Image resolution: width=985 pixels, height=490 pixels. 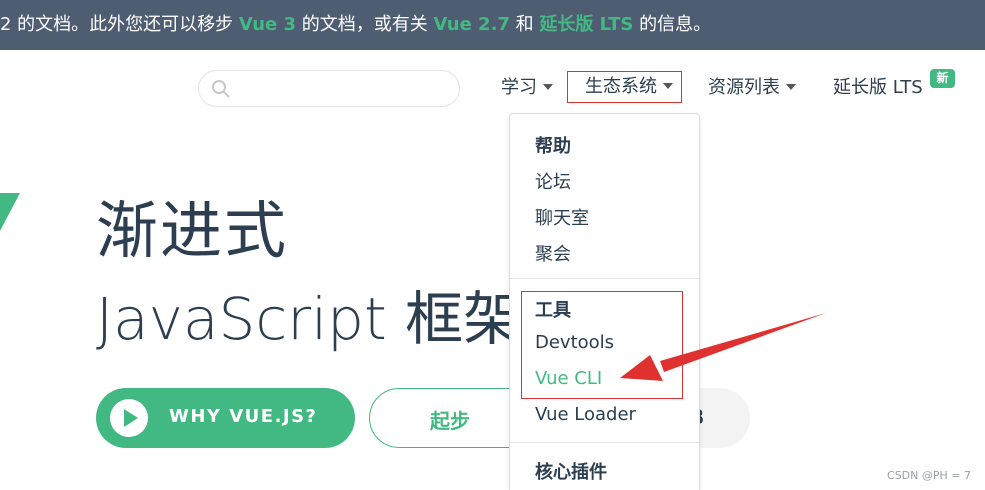 What do you see at coordinates (568, 378) in the screenshot?
I see `dropdown-item-vue-cli: Vue CLI` at bounding box center [568, 378].